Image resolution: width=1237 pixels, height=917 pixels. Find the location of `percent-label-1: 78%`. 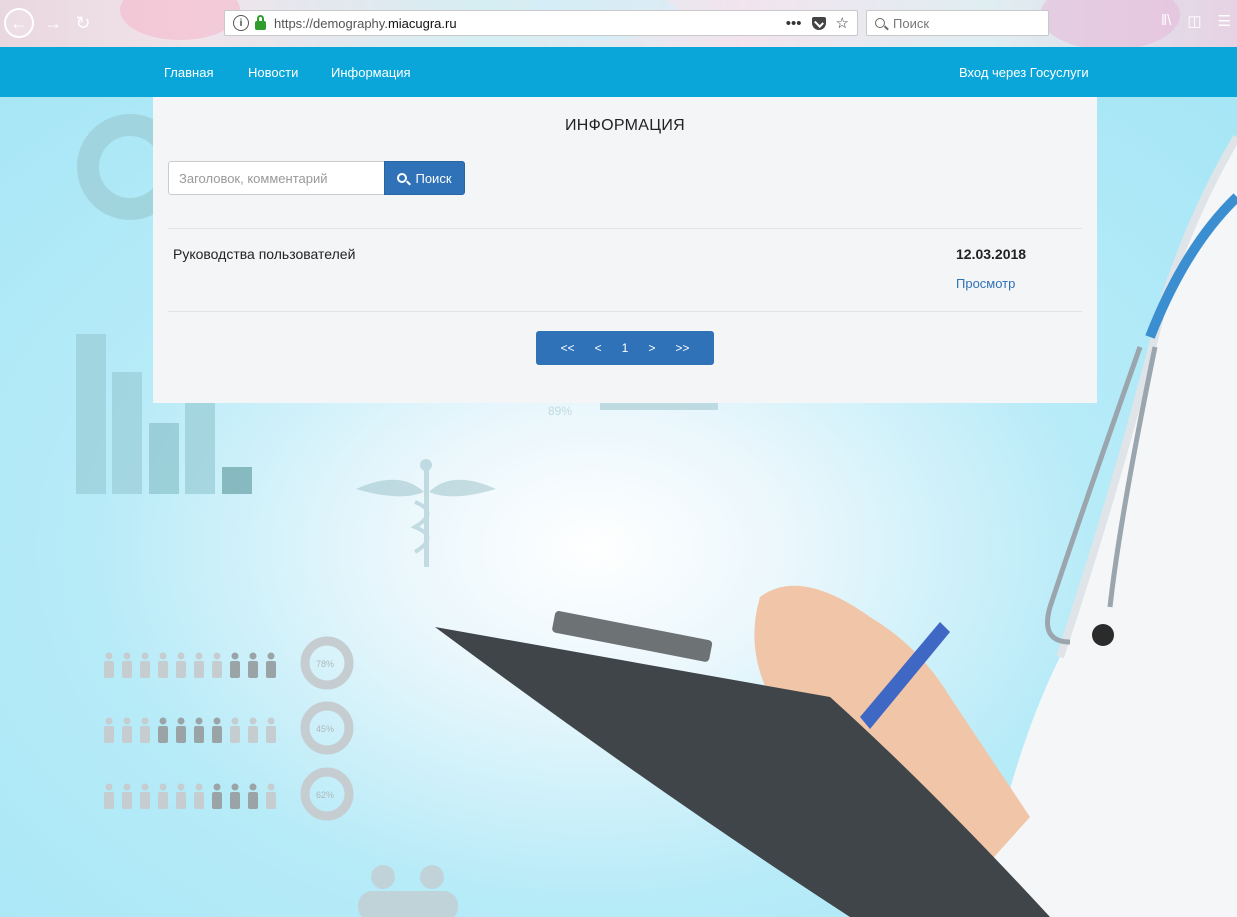

percent-label-1: 78% is located at coordinates (325, 664).